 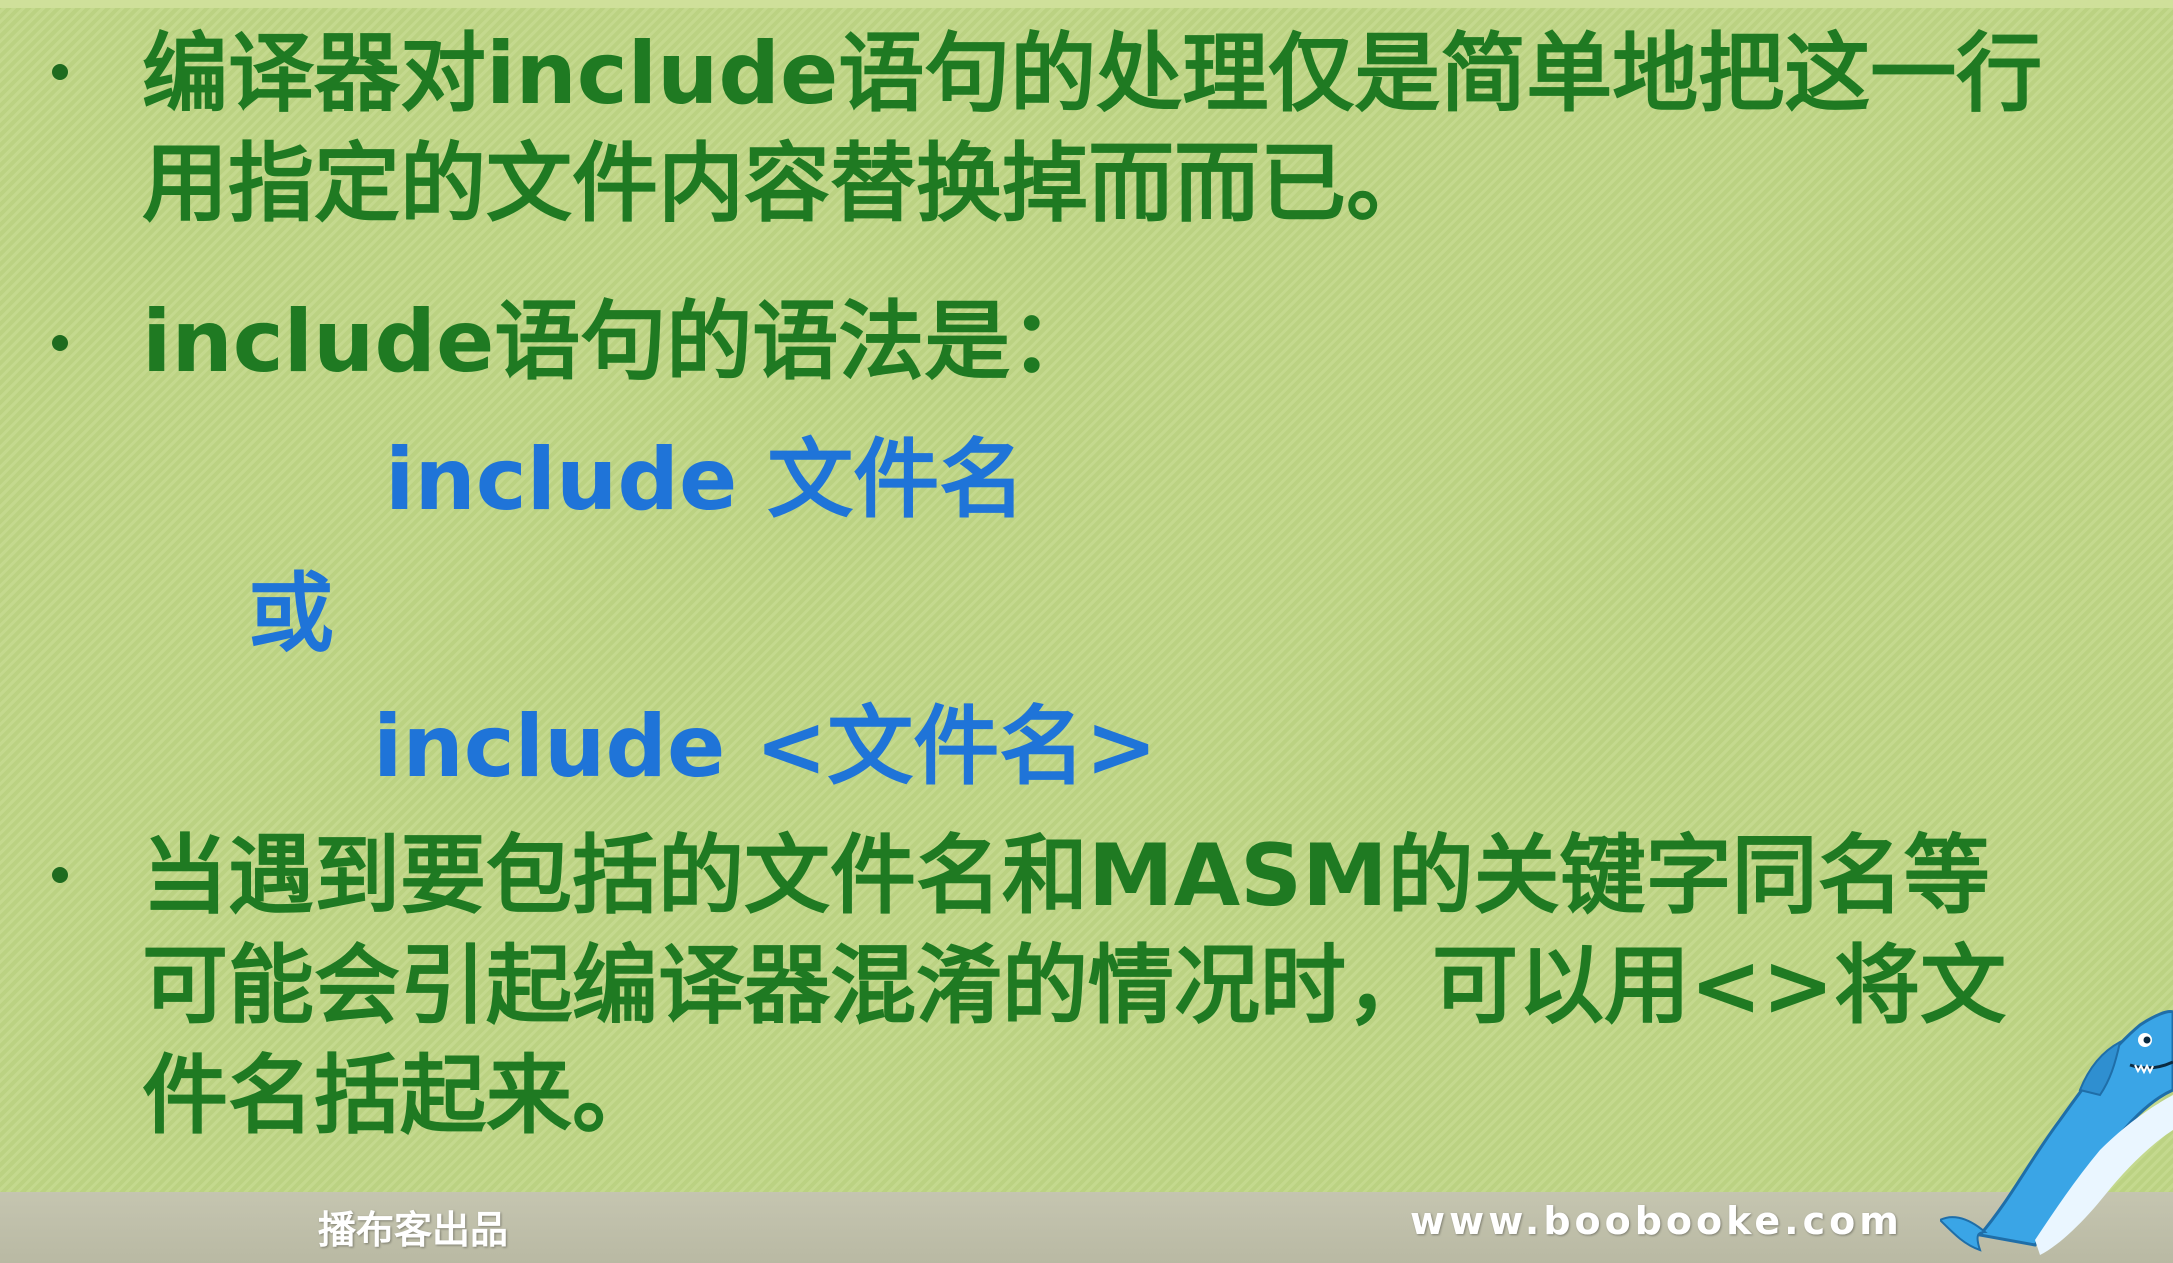 I want to click on footer-site-url: www.boobooke.com, so click(x=1656, y=1221).